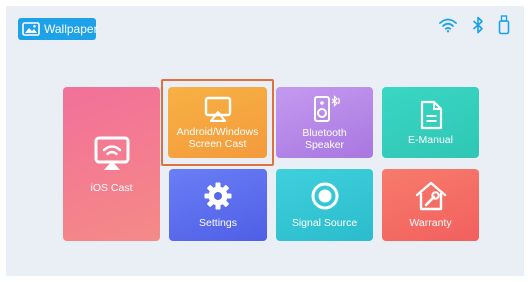  Describe the element at coordinates (111, 188) in the screenshot. I see `ios-cast-label: iOS Cast` at that location.